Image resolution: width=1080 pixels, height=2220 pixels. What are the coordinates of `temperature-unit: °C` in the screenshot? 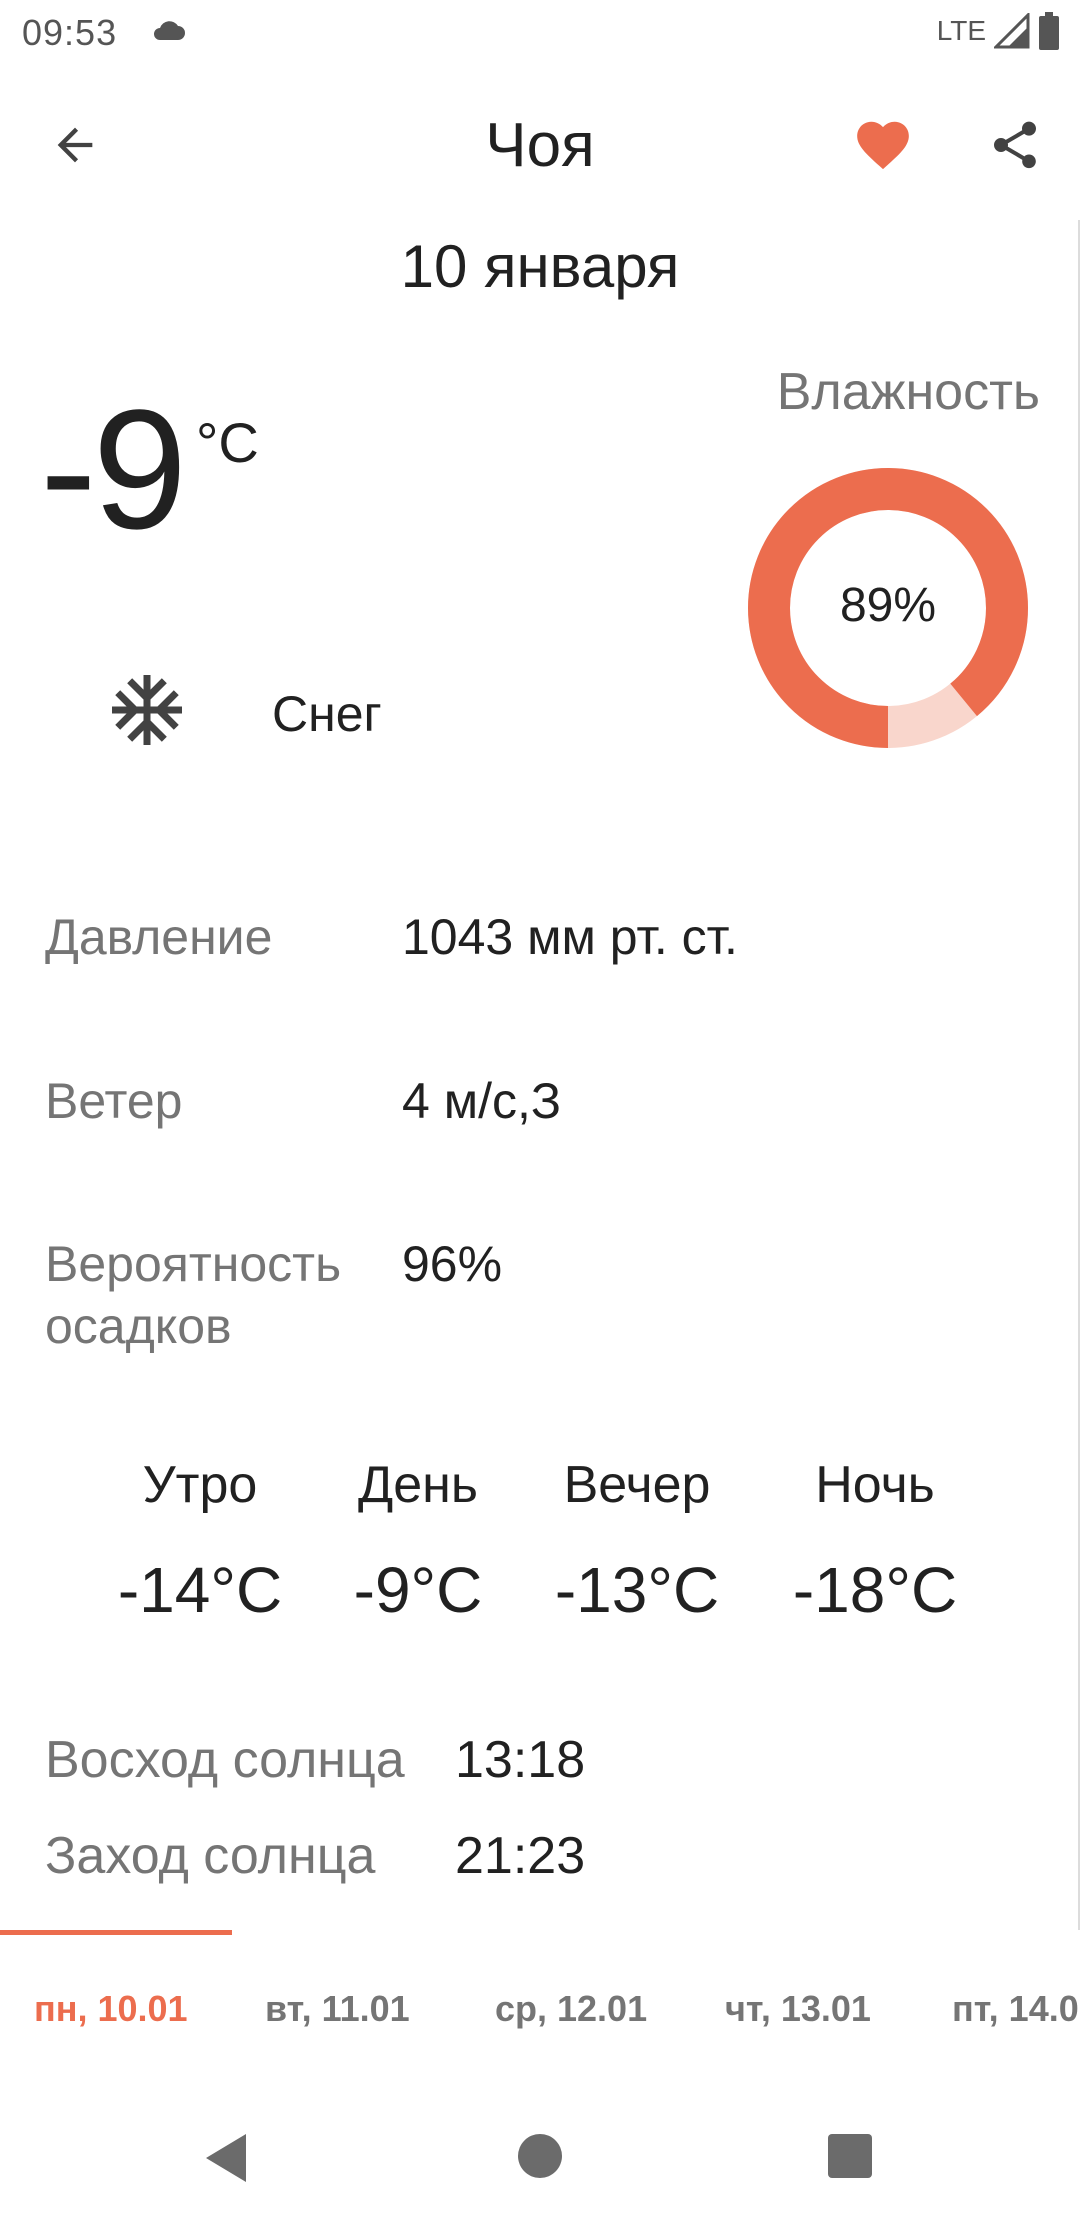 It's located at (227, 442).